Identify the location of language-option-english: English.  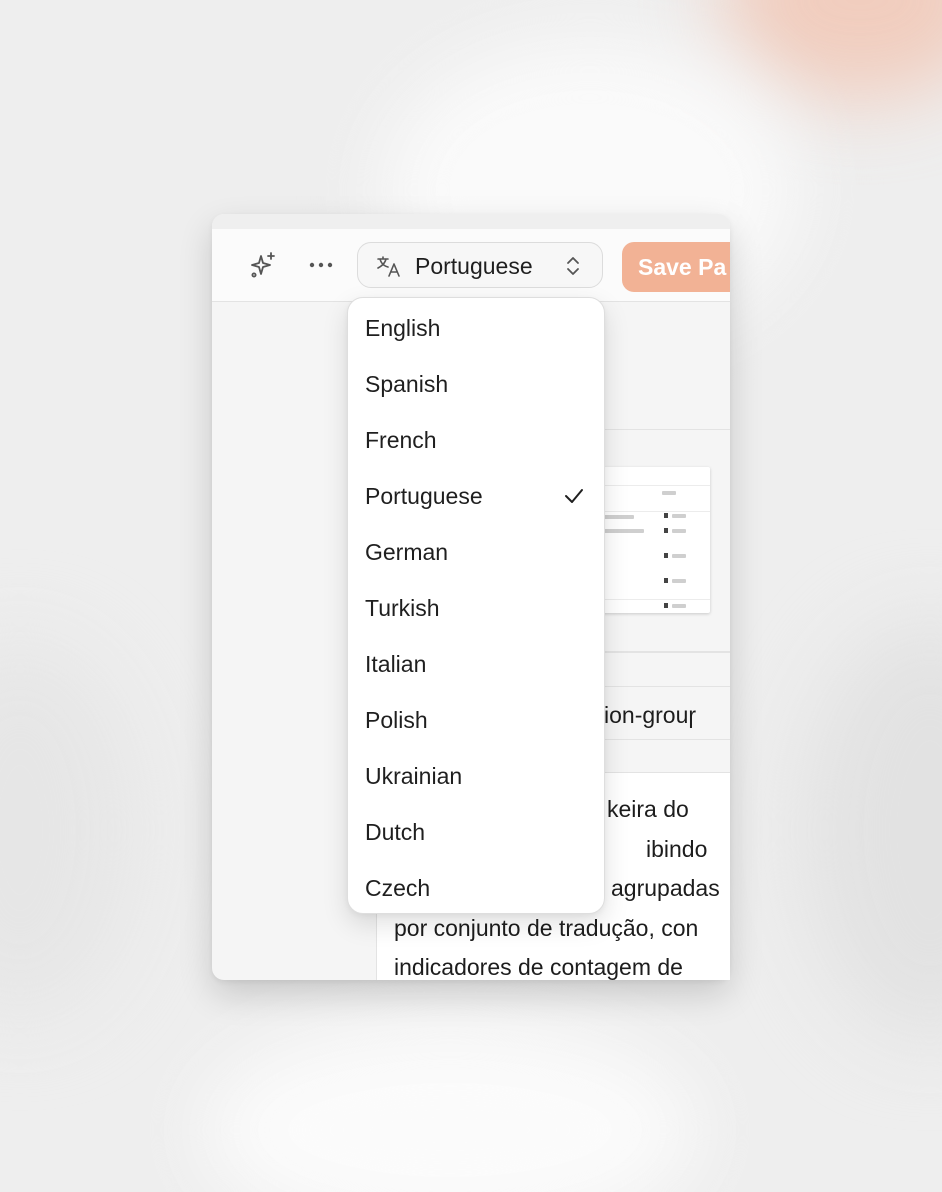
(476, 328).